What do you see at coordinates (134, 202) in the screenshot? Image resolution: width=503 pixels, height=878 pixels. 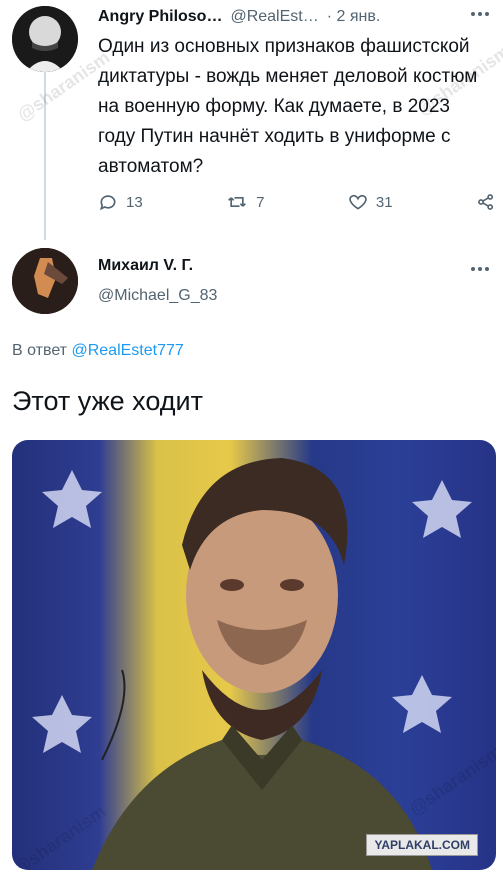 I see `reply-count: 13` at bounding box center [134, 202].